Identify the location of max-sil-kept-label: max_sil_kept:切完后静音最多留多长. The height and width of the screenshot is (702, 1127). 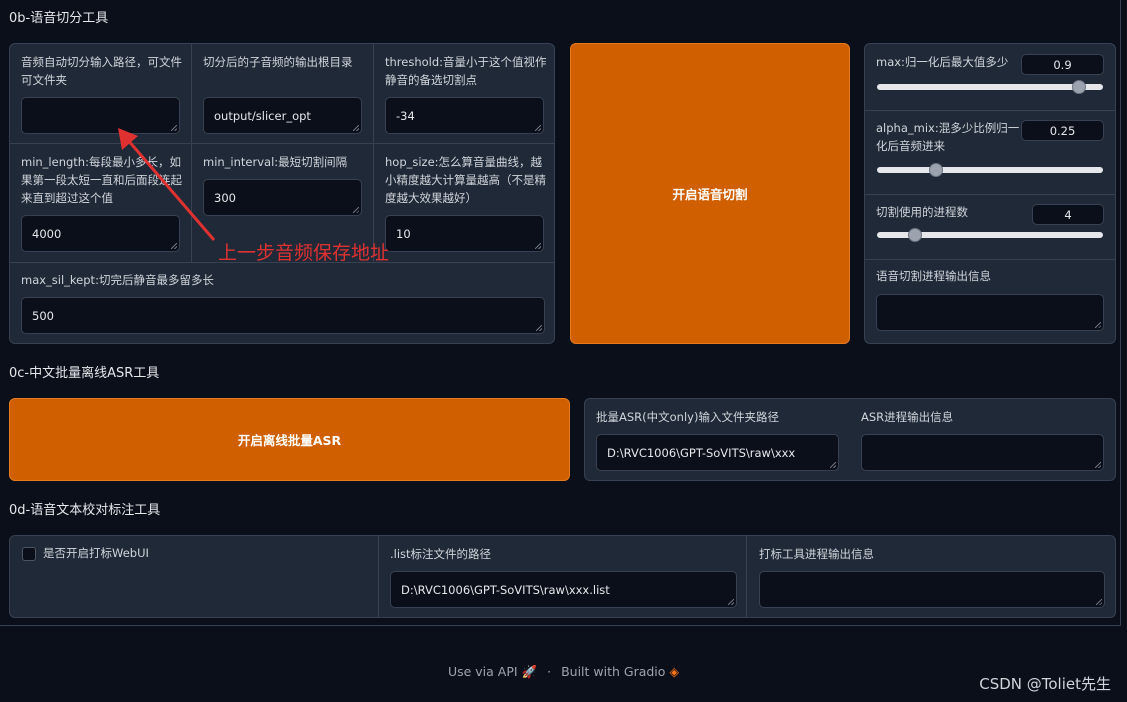
(117, 280).